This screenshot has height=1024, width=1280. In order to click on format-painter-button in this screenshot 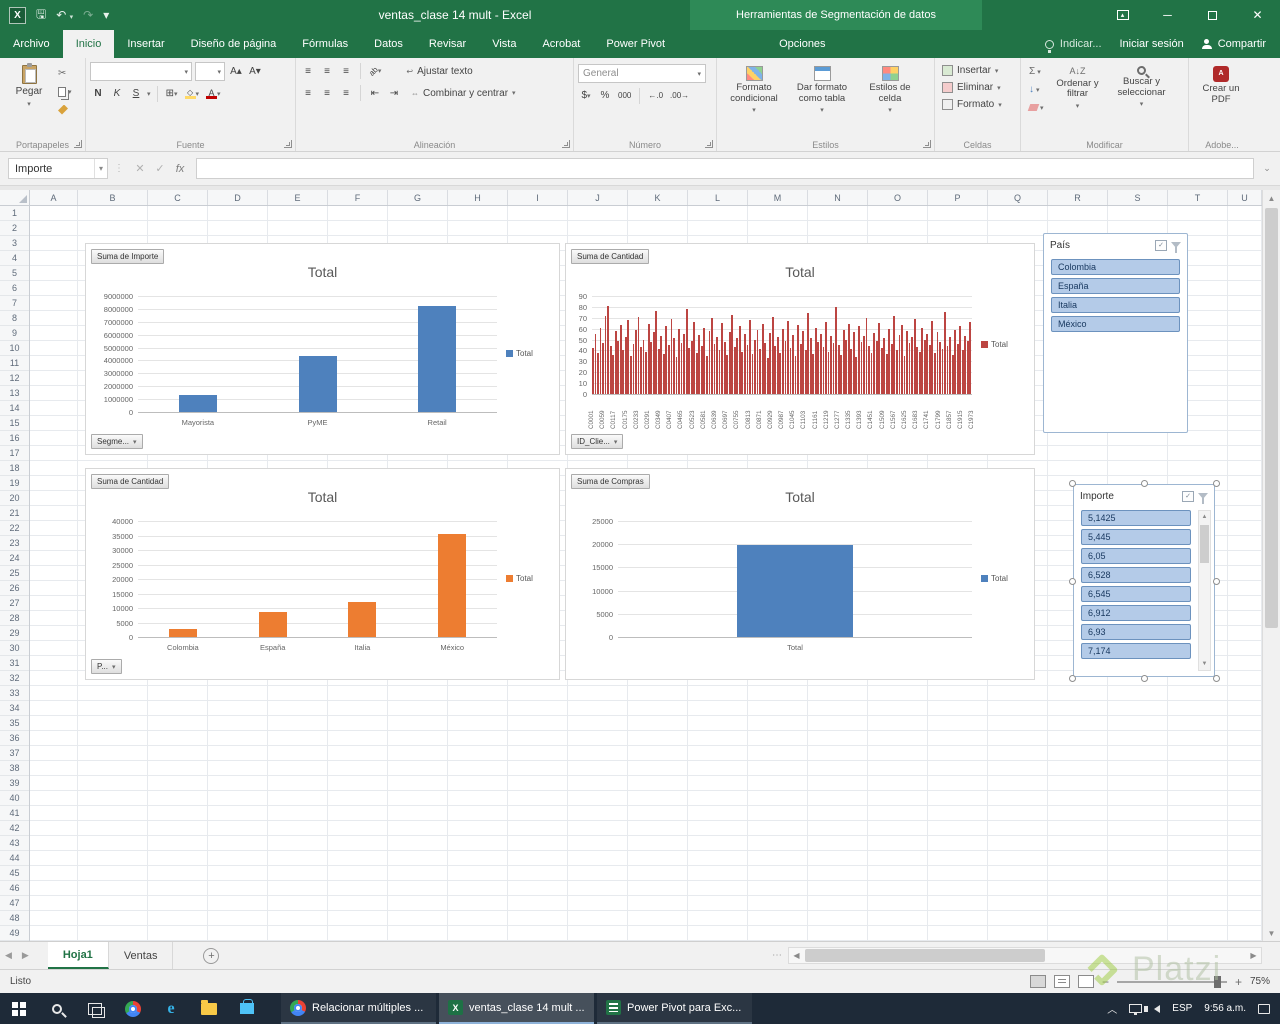, I will do `click(65, 109)`.